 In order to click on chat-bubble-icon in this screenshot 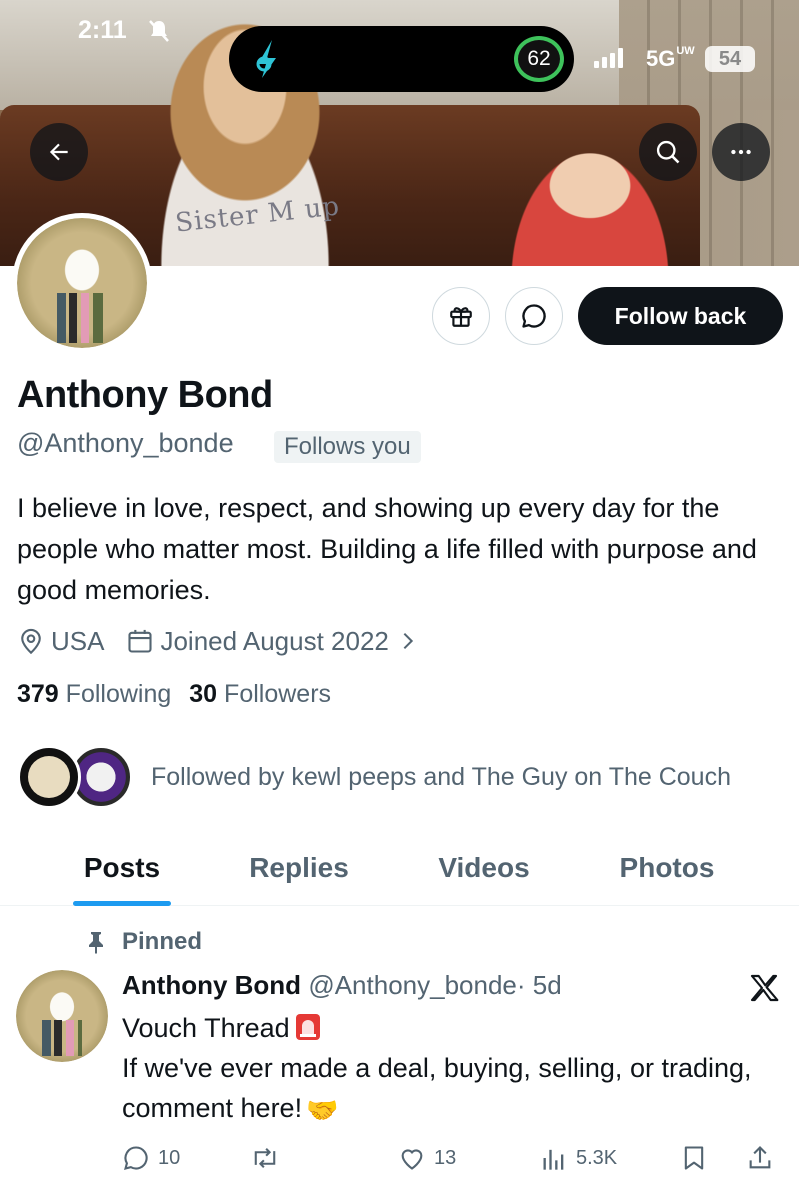, I will do `click(534, 316)`.